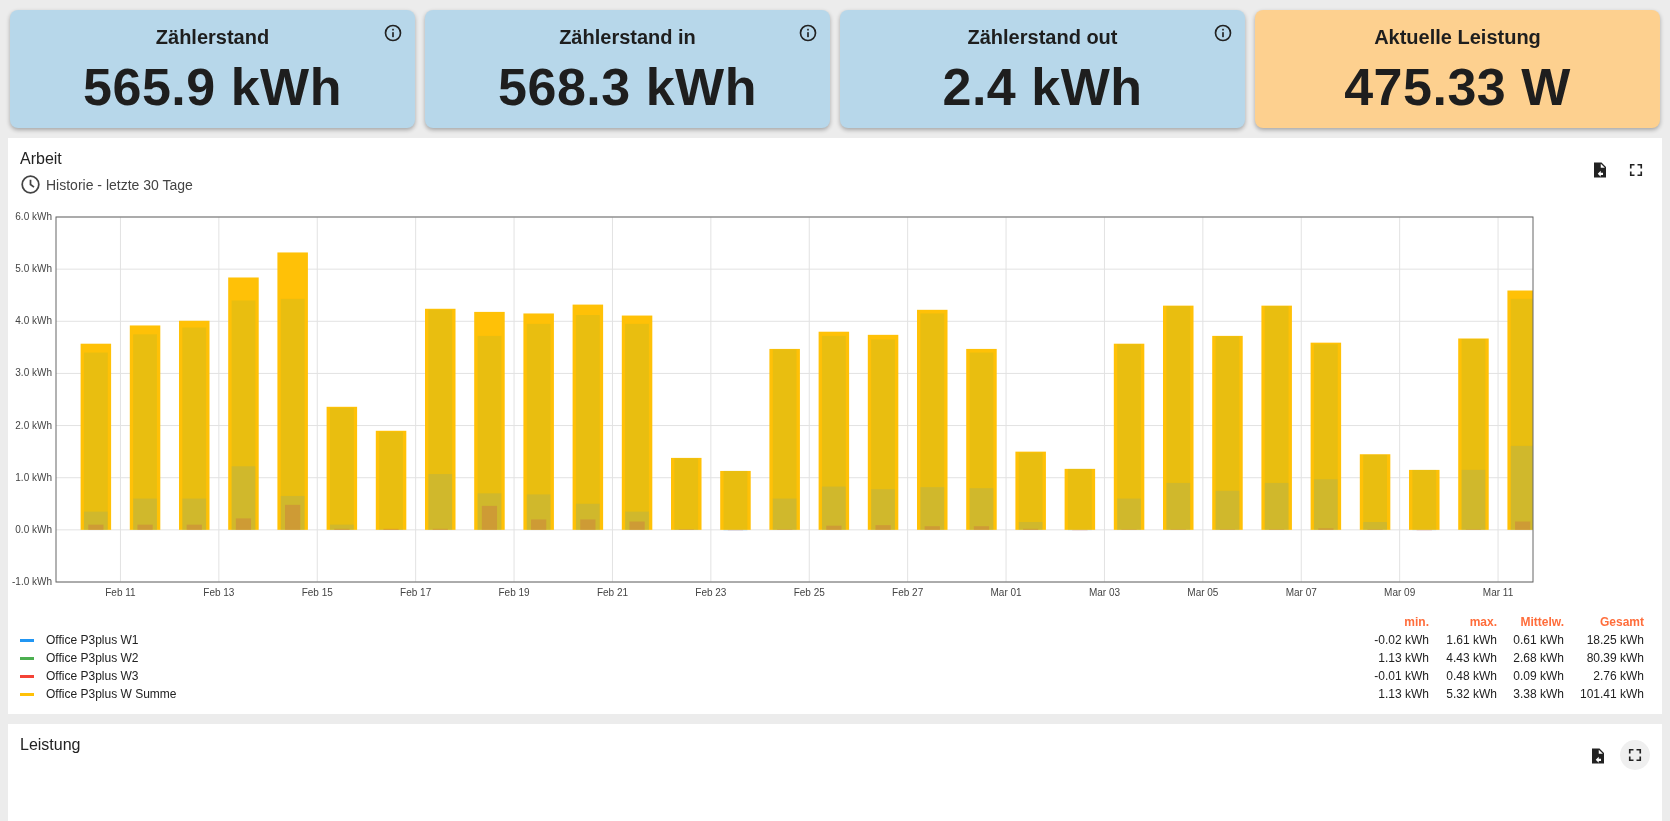  Describe the element at coordinates (33, 529) in the screenshot. I see `y-tick-label: 0.0 kWh` at that location.